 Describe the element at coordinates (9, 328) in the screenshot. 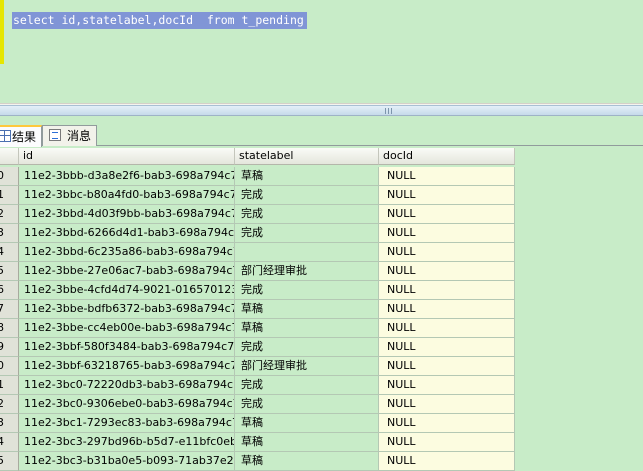

I see `row-number: 8` at that location.